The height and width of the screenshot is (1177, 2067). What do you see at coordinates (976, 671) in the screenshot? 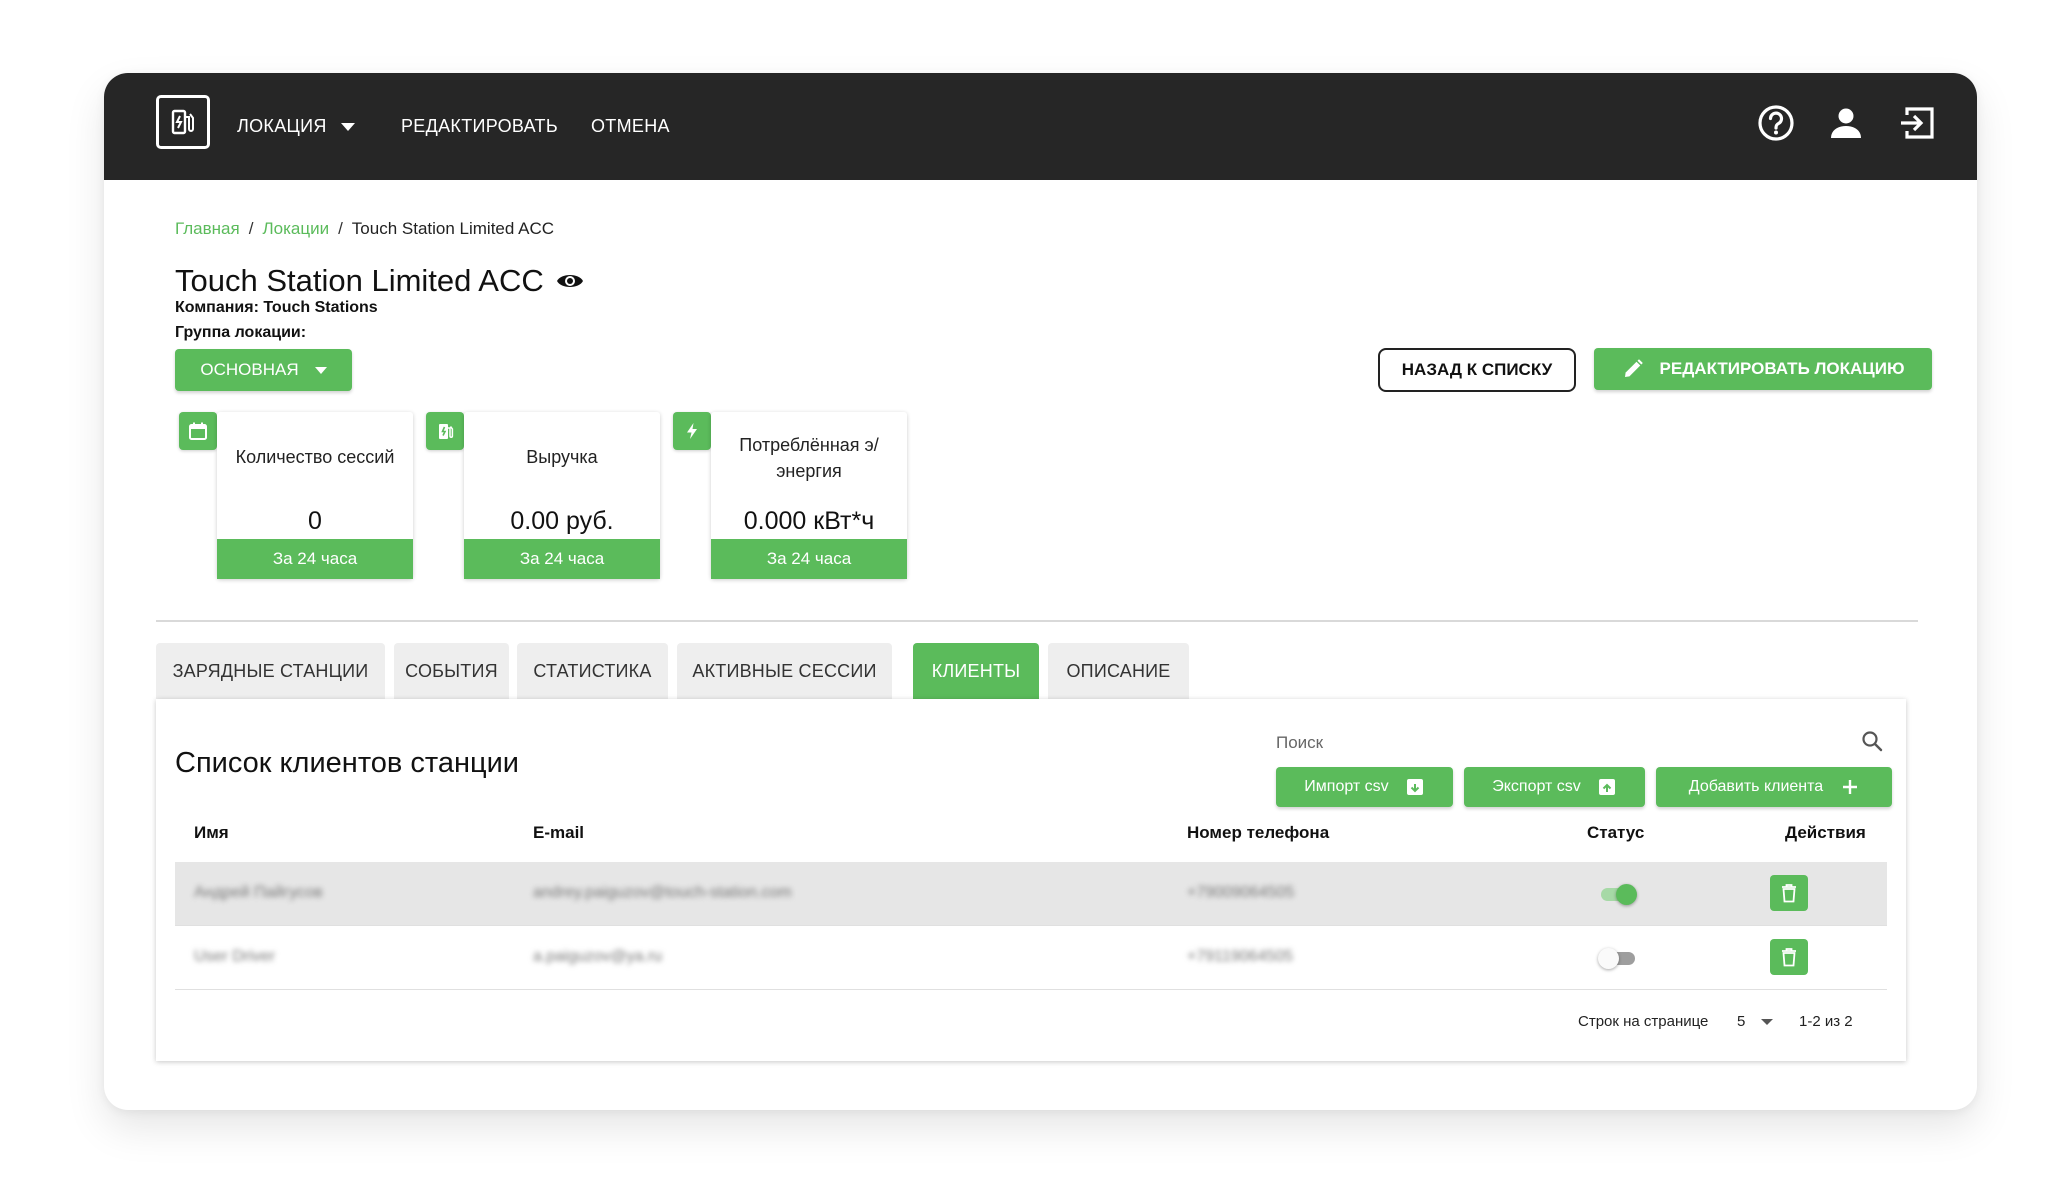
I see `tab-clients: КЛИЕНТЫ` at bounding box center [976, 671].